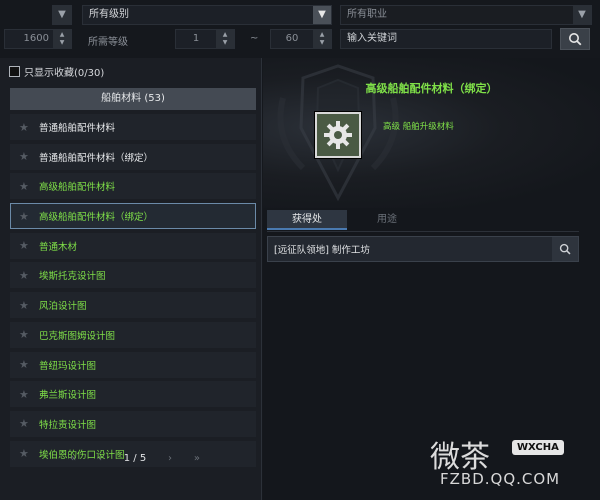 Image resolution: width=600 pixels, height=500 pixels. Describe the element at coordinates (73, 458) in the screenshot. I see `first-page-button: «` at that location.